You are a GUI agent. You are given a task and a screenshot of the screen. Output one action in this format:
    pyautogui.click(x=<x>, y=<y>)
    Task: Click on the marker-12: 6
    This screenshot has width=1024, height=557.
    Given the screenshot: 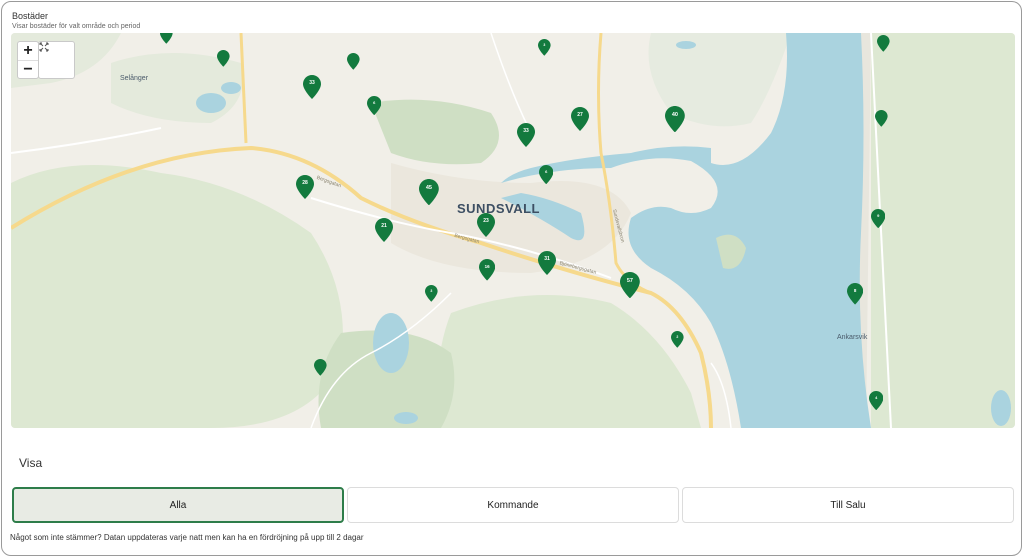 What is the action you would take?
    pyautogui.click(x=546, y=175)
    